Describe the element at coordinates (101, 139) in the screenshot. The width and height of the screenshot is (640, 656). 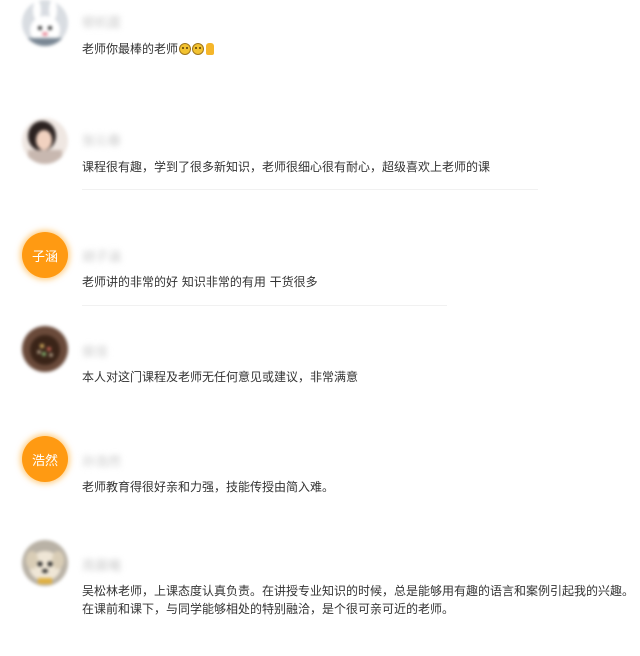
I see `username: 张沁春` at that location.